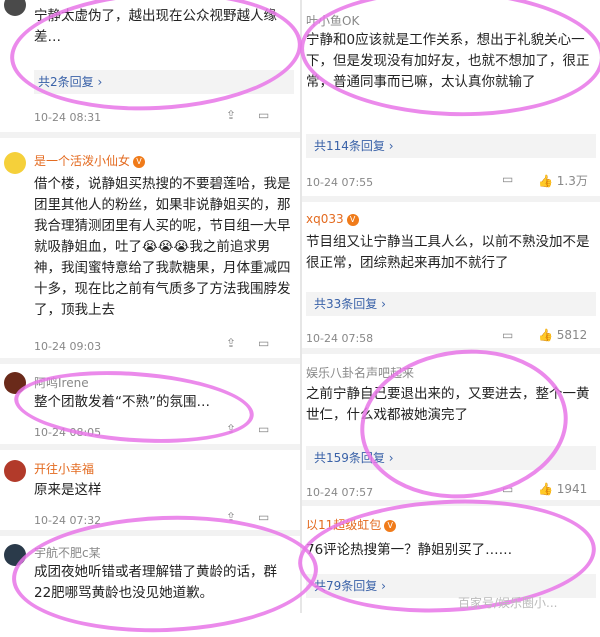 The width and height of the screenshot is (600, 637). What do you see at coordinates (340, 182) in the screenshot?
I see `comment-time: 10-24 07:55` at bounding box center [340, 182].